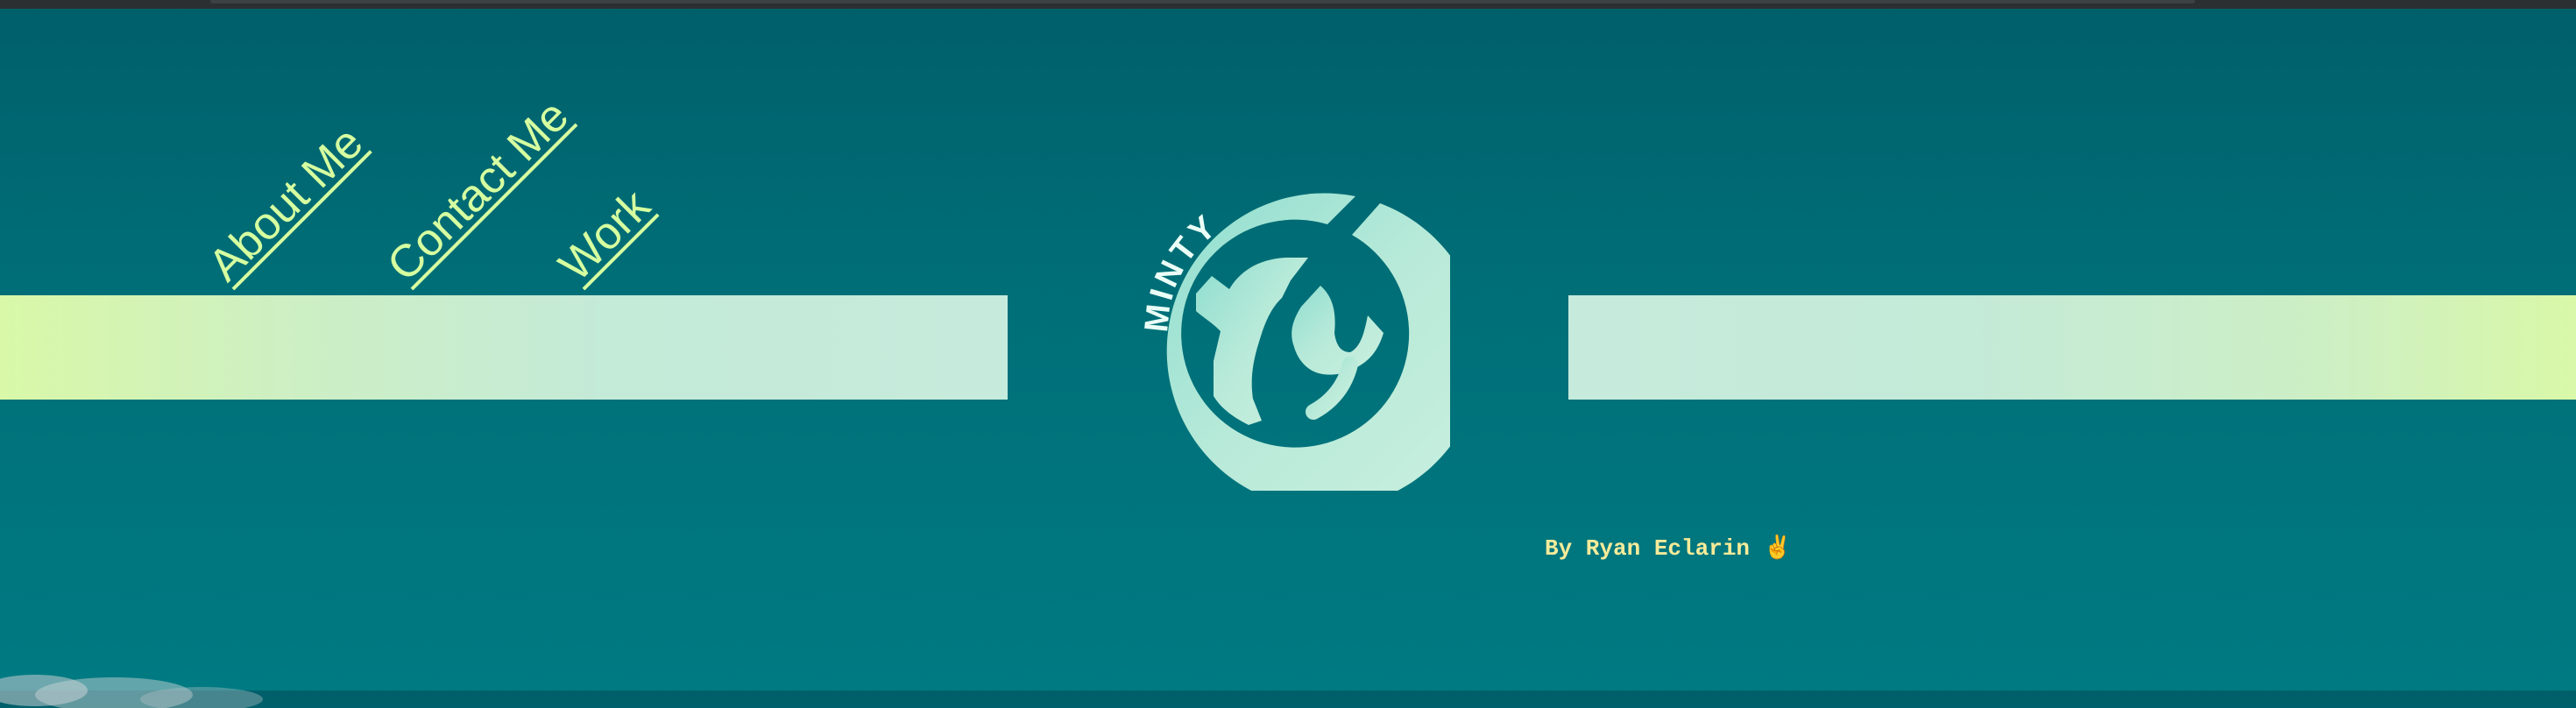 The width and height of the screenshot is (2576, 708). Describe the element at coordinates (1202, 2) in the screenshot. I see `browser-top-bar-inner` at that location.